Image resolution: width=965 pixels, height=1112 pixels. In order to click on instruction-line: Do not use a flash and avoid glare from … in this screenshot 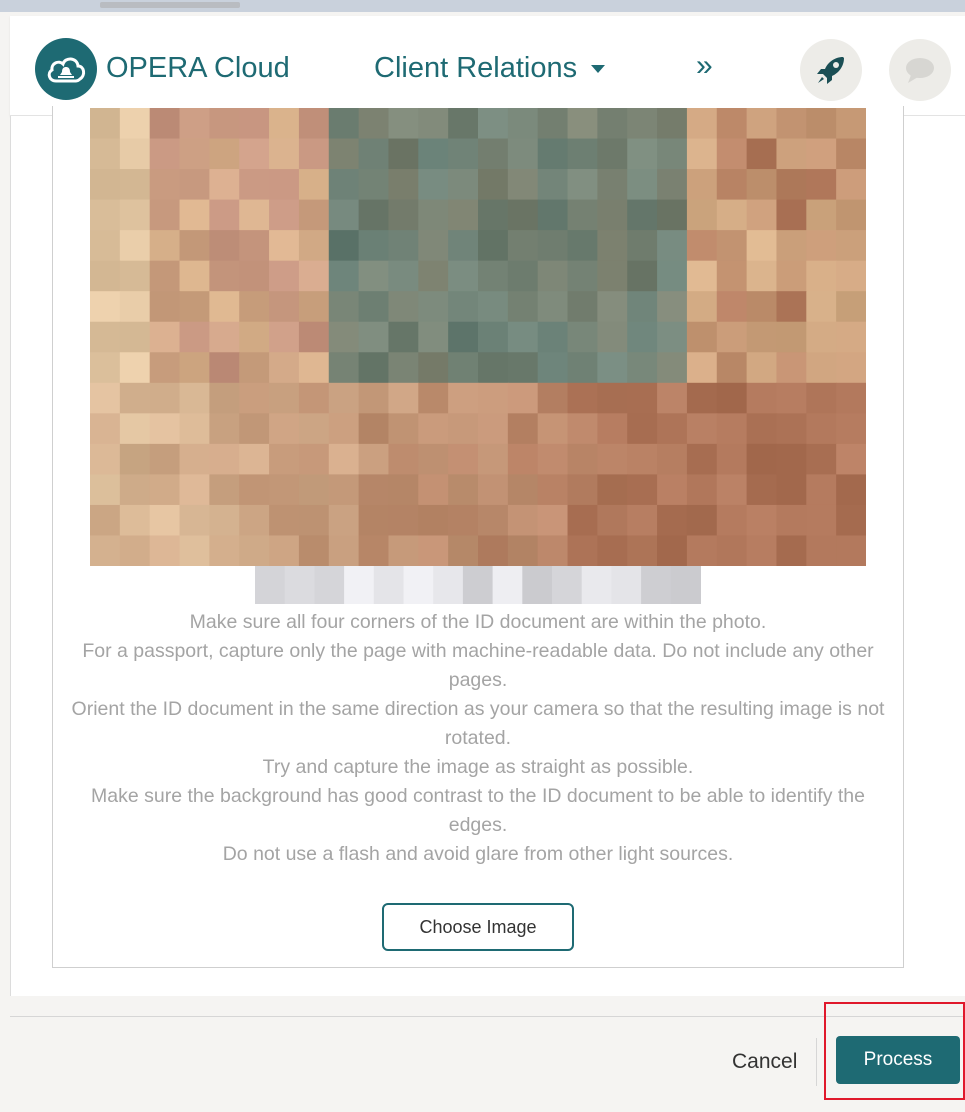, I will do `click(478, 854)`.